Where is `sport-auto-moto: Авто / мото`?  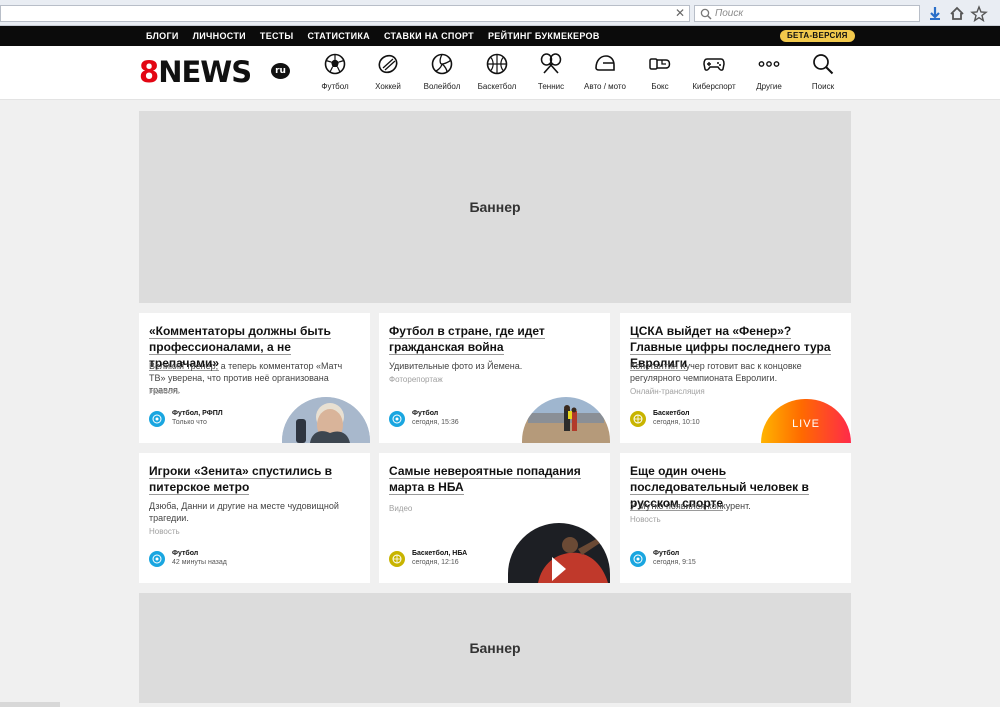
sport-auto-moto: Авто / мото is located at coordinates (605, 71).